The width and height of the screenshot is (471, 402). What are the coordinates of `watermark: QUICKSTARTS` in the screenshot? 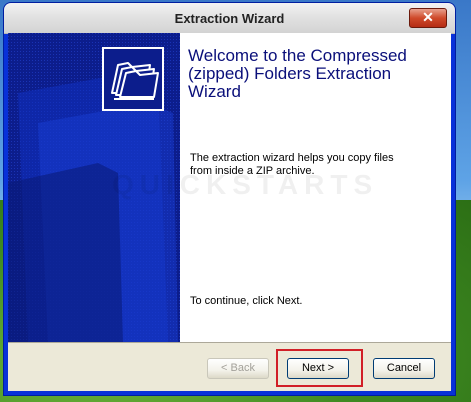 It's located at (245, 184).